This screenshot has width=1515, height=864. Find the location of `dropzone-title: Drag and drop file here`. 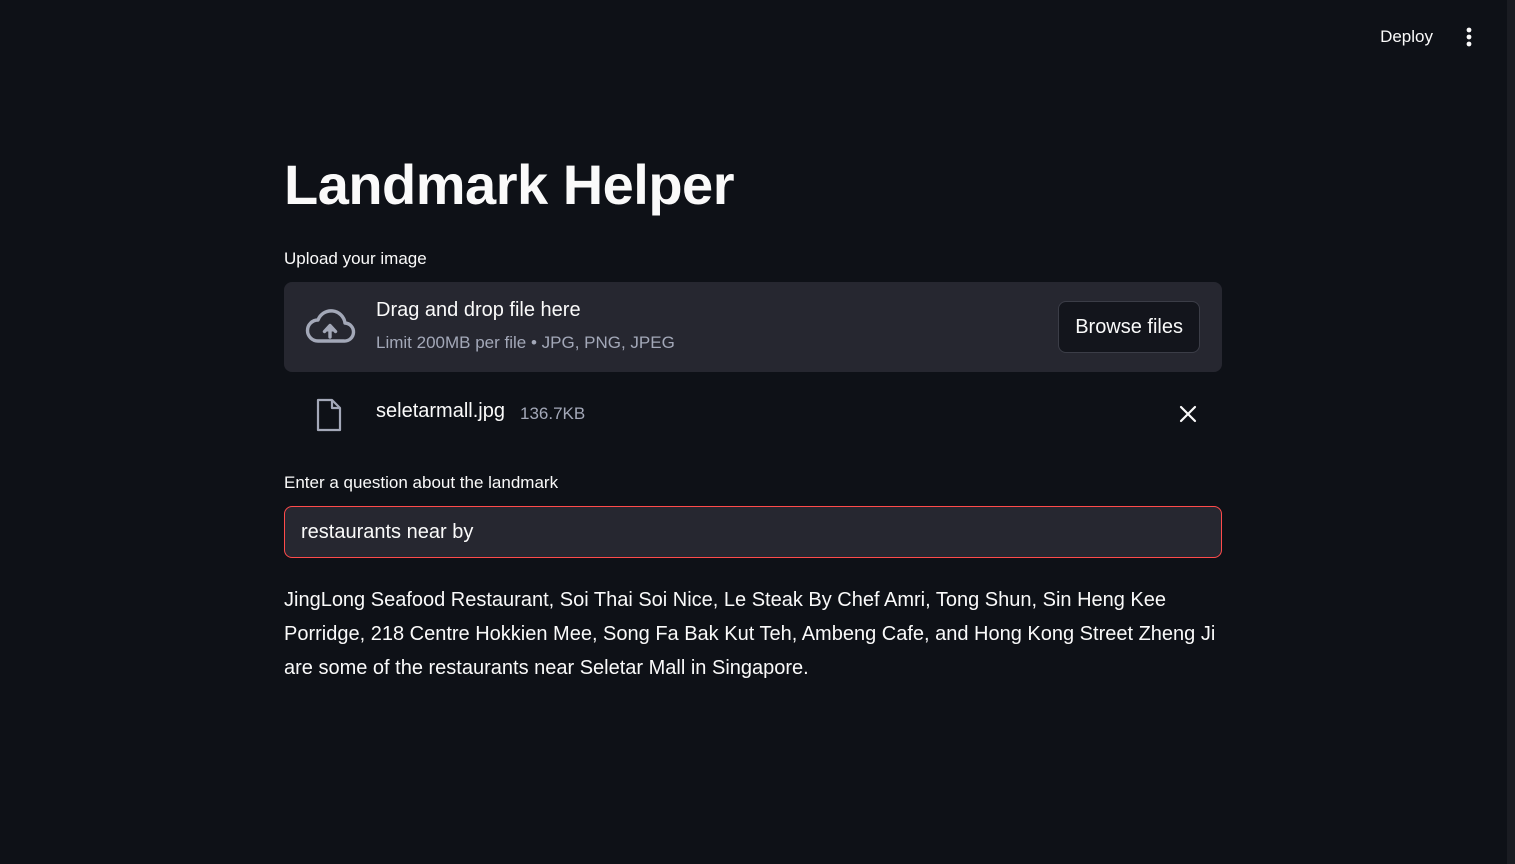

dropzone-title: Drag and drop file here is located at coordinates (478, 310).